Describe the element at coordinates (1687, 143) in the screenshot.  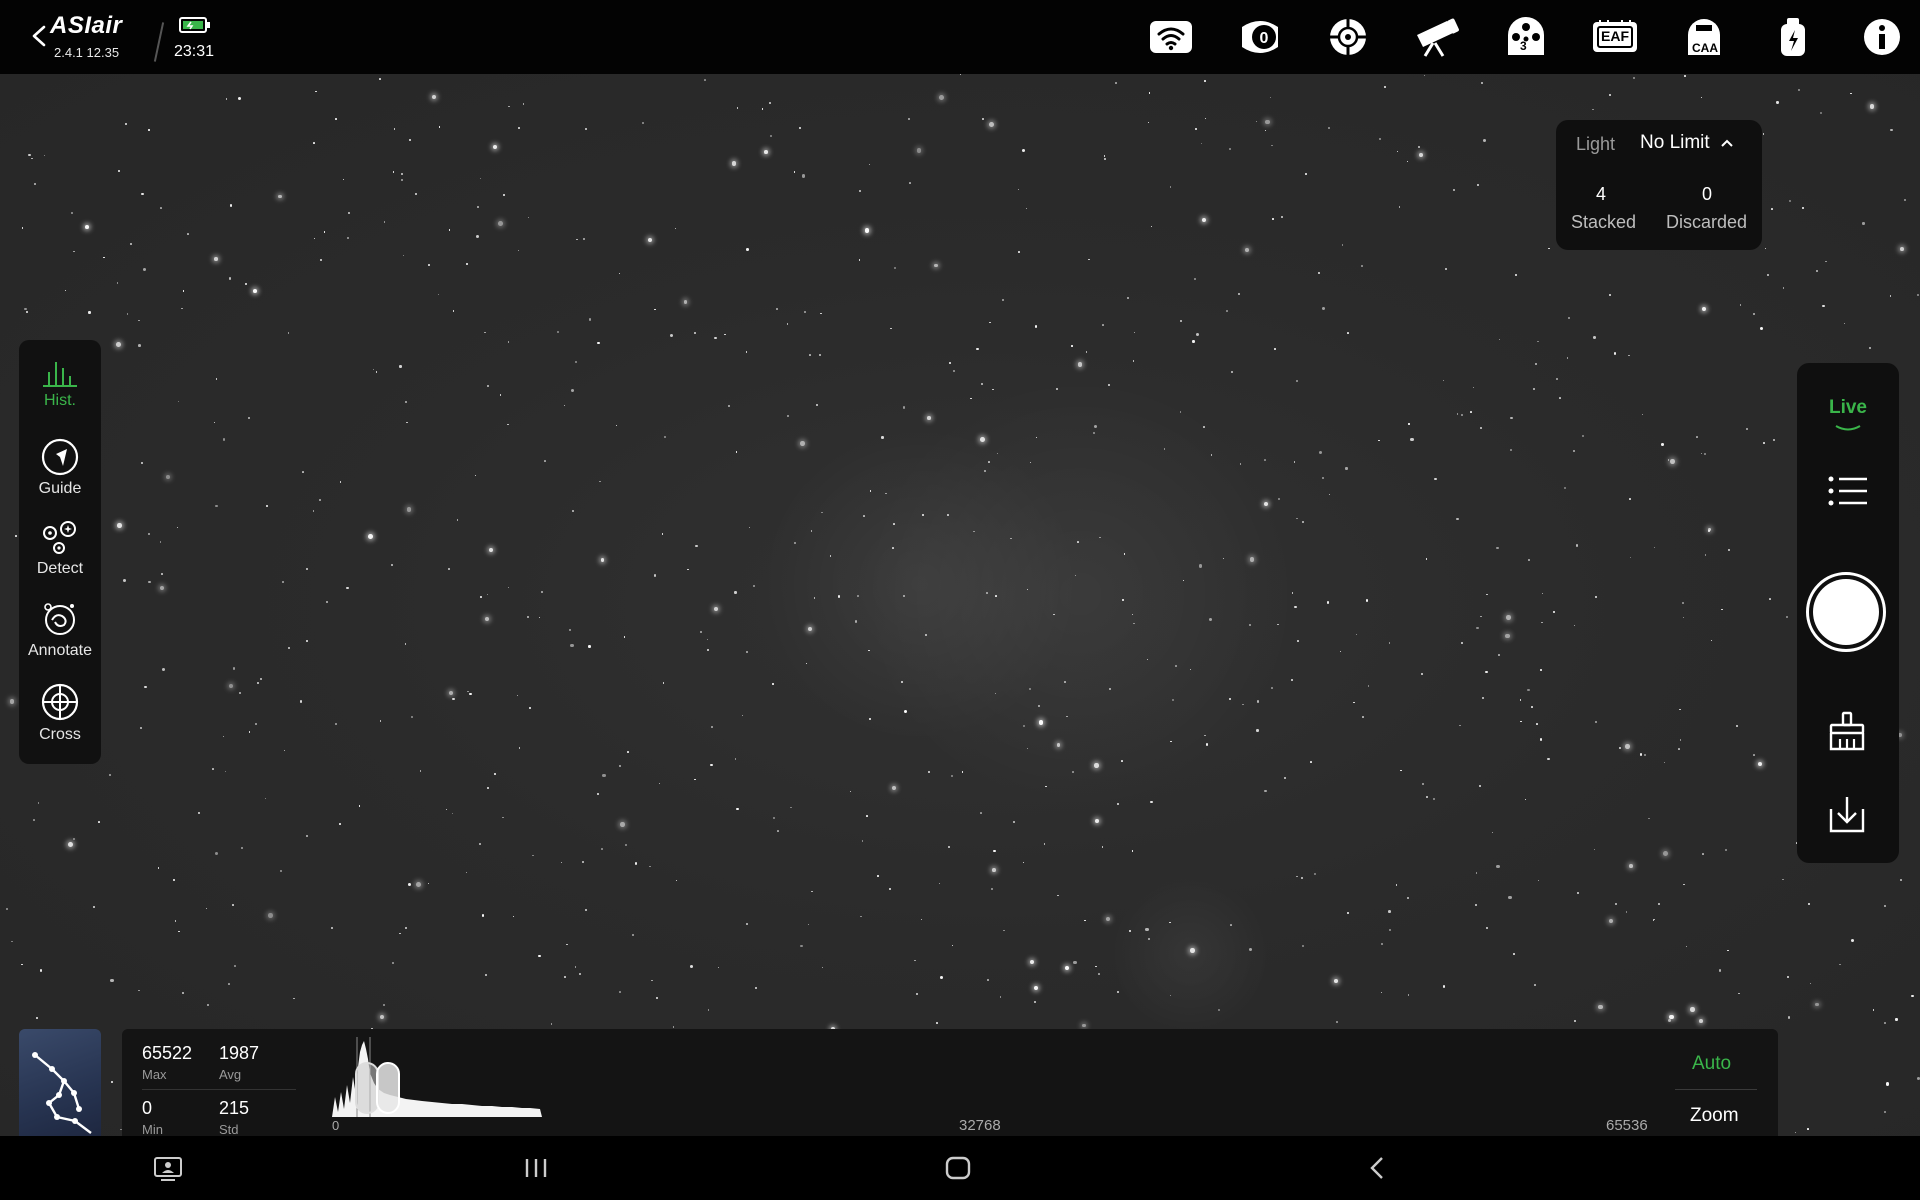
I see `limit-dropdown: No Limit` at that location.